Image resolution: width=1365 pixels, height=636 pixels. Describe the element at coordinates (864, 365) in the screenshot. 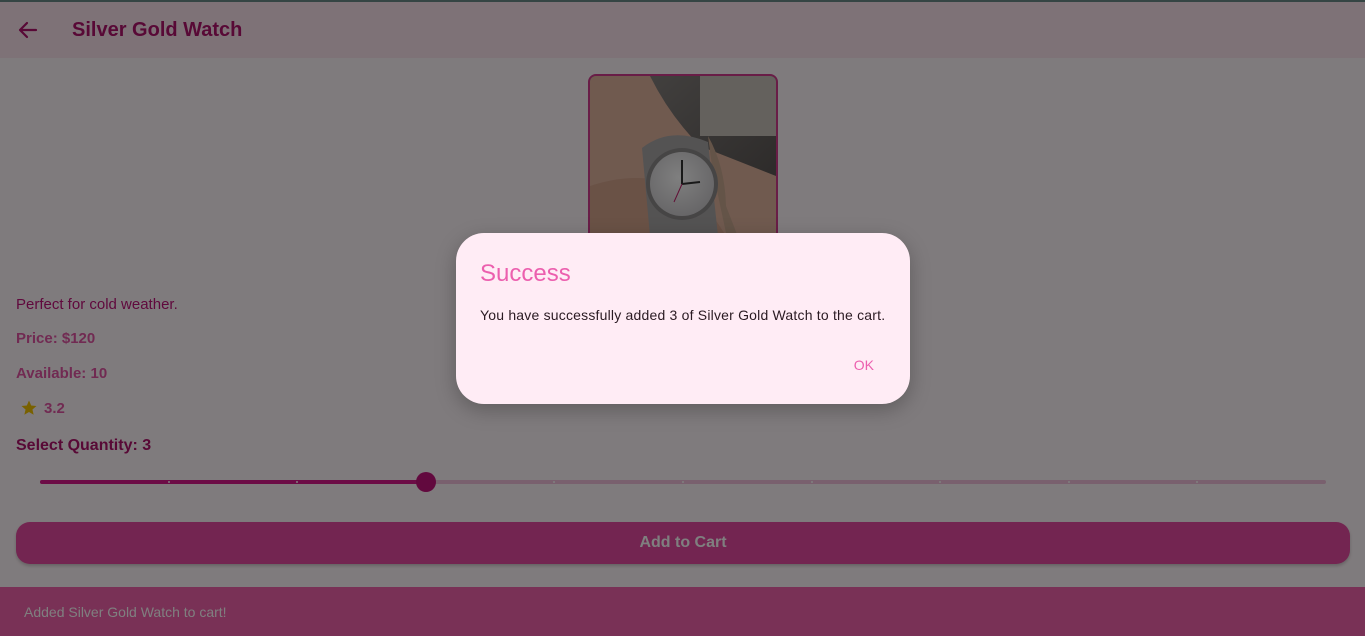

I see `ok-button: OK` at that location.